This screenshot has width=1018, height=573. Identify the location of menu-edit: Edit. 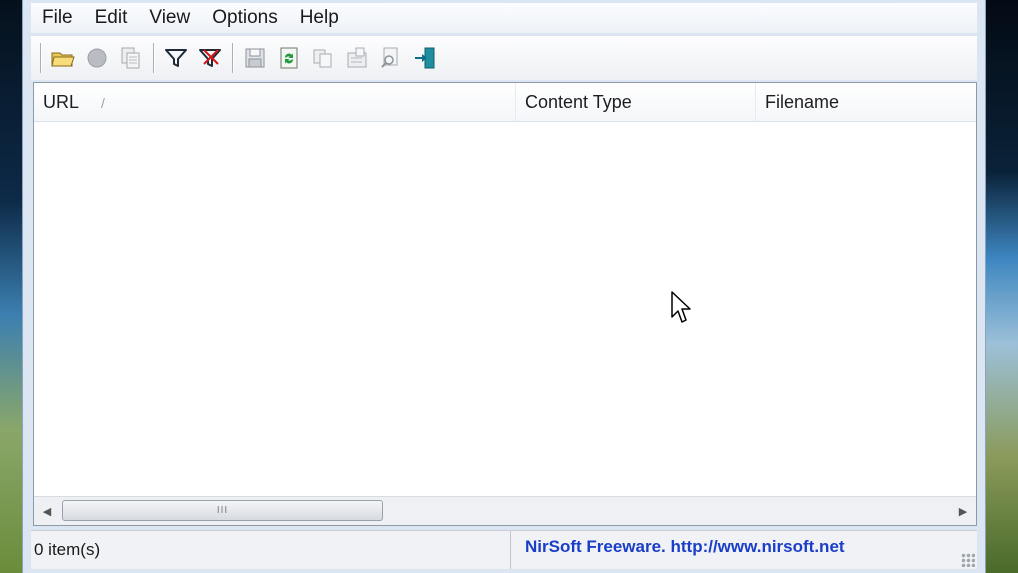
(111, 18).